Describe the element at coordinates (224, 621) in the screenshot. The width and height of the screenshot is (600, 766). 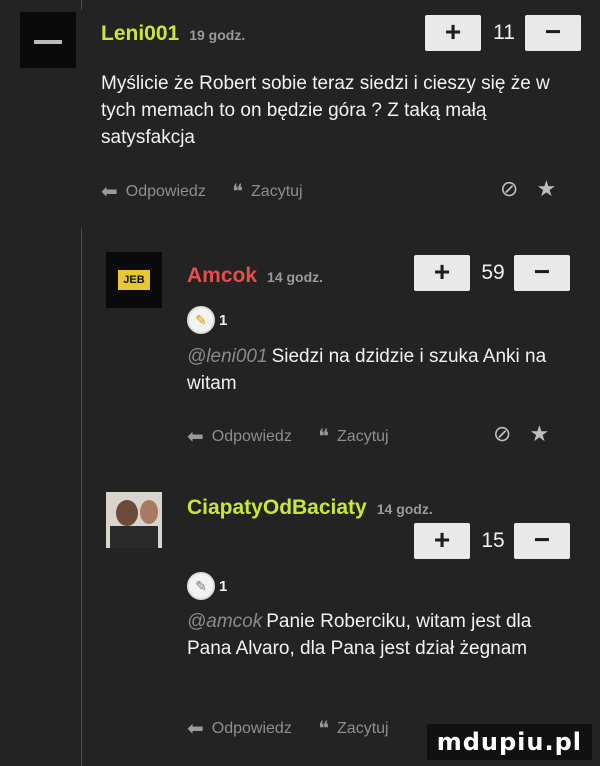
I see `mention-link: @amcok` at that location.